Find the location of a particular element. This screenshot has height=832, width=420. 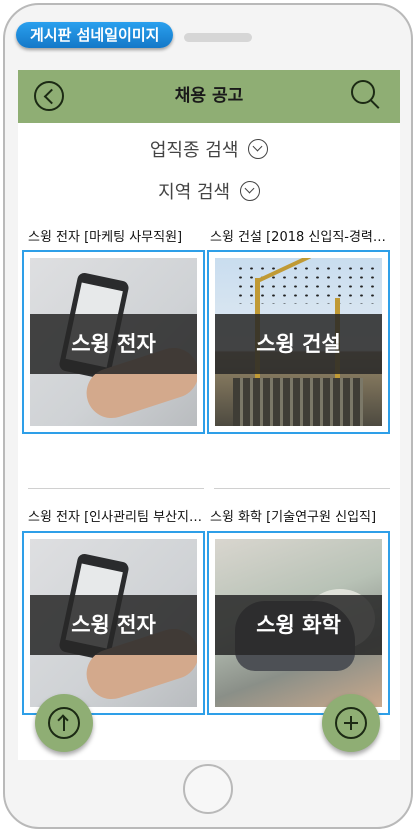

filter-job-category-label: 업직종 검색 is located at coordinates (194, 150).